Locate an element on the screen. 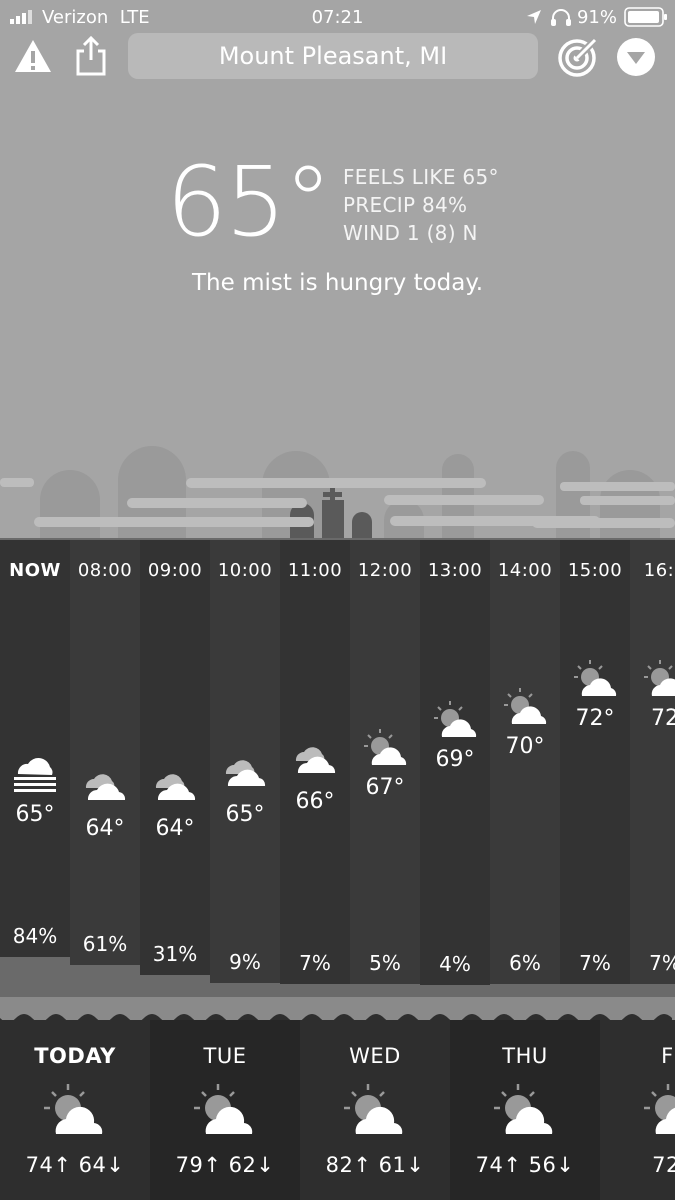 The image size is (675, 1200). hour-column: 08:00 64° 61% is located at coordinates (105, 780).